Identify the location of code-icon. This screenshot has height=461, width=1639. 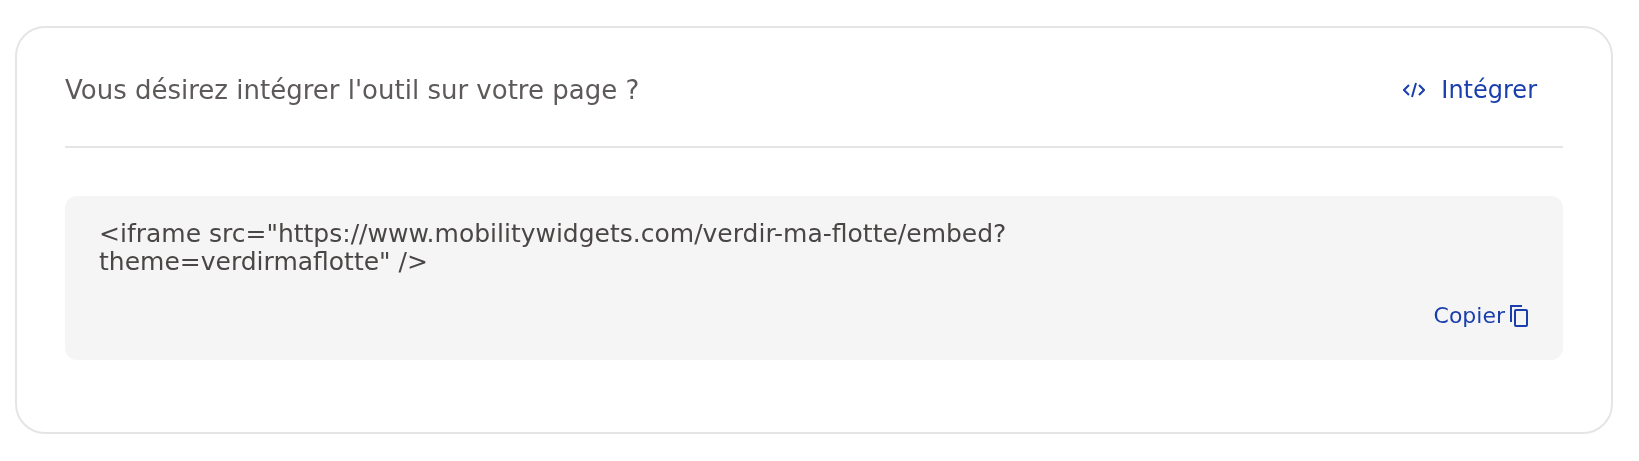
(1414, 90).